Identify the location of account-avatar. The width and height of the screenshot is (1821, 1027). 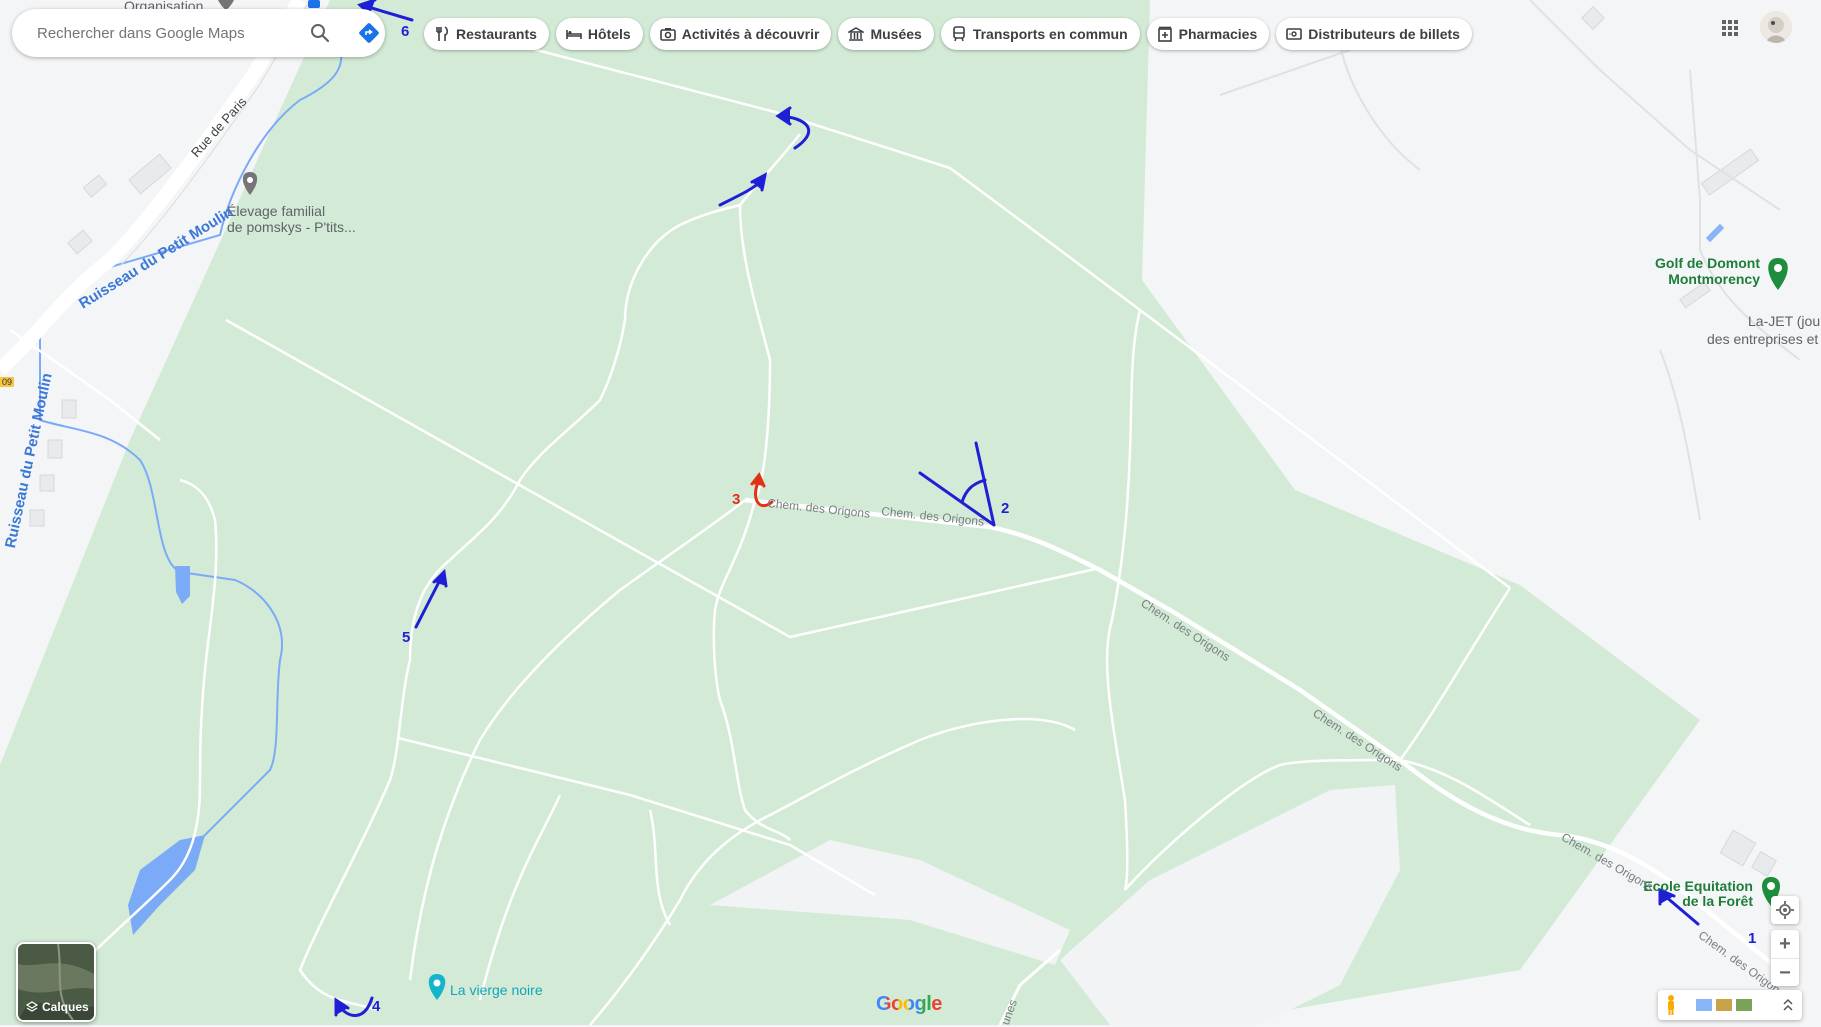
(1776, 27).